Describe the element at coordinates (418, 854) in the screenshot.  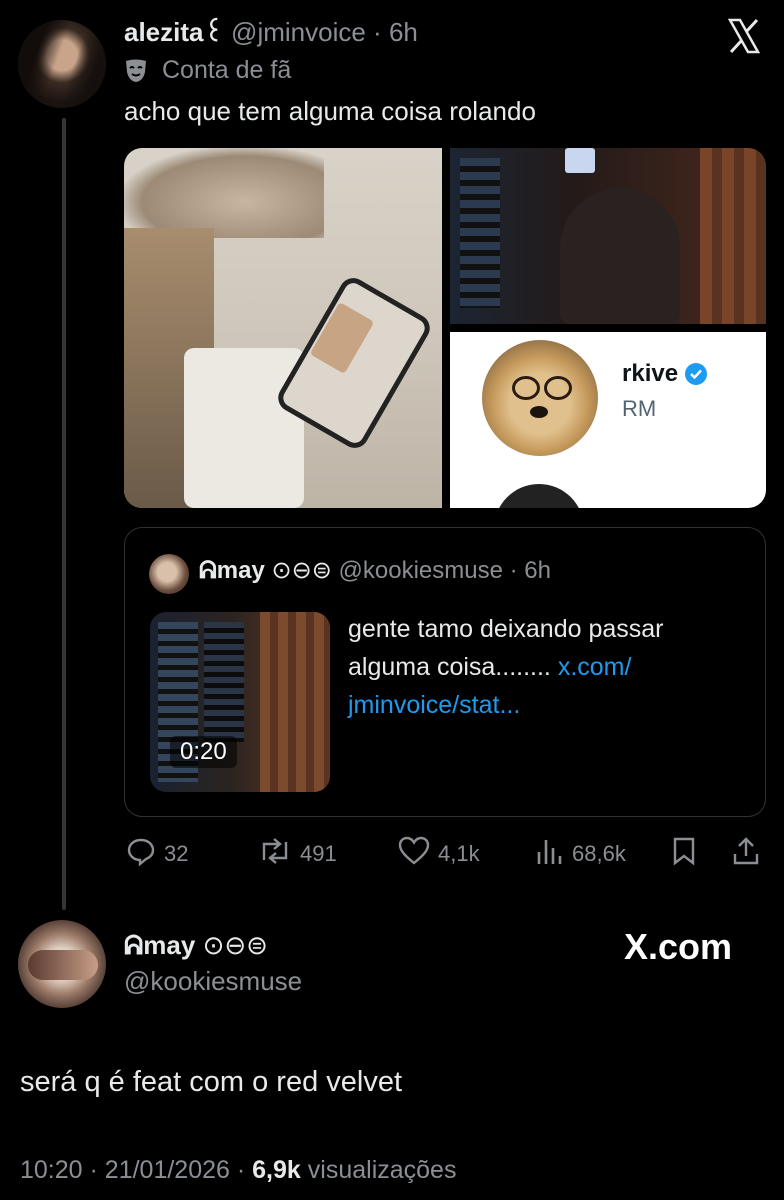
I see `like-icon` at that location.